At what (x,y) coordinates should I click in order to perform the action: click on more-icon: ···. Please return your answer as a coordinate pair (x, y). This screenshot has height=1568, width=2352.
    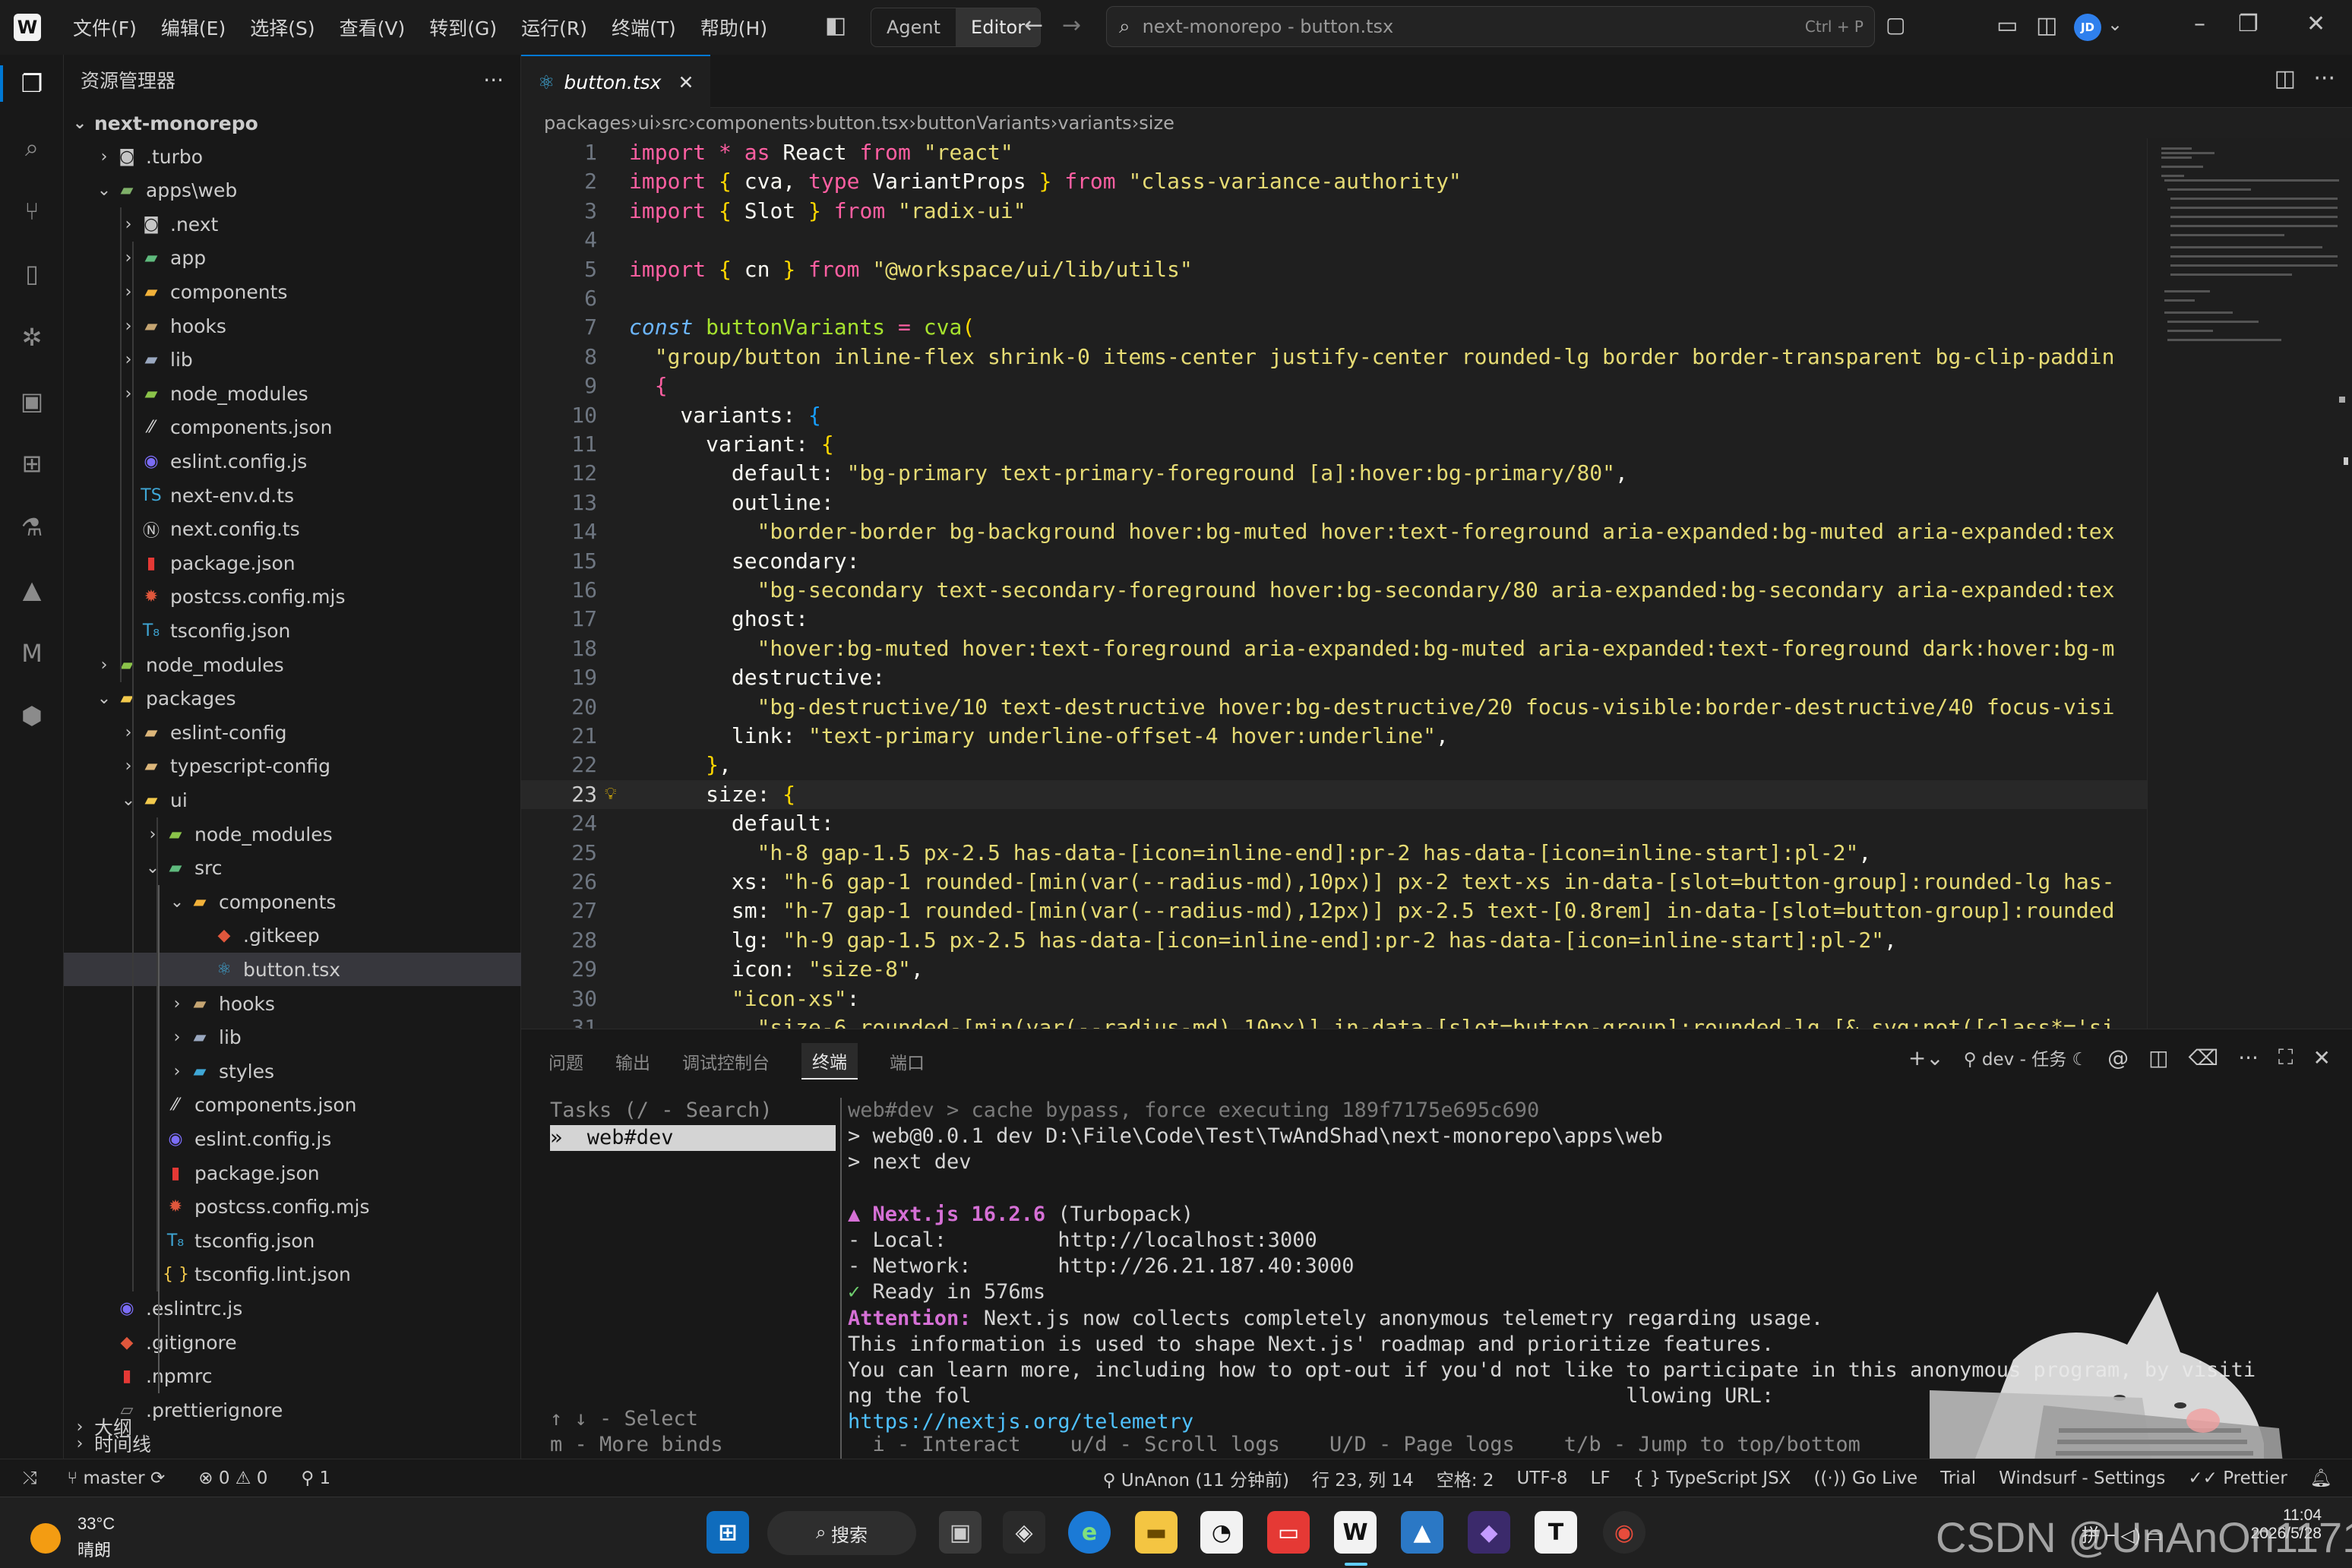
    Looking at the image, I should click on (2248, 1057).